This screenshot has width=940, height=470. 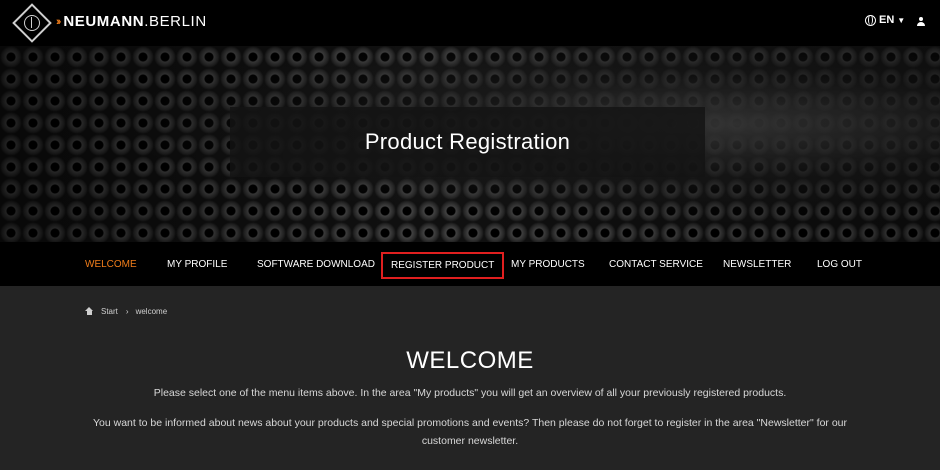 What do you see at coordinates (470, 360) in the screenshot?
I see `welcome-heading: WELCOME` at bounding box center [470, 360].